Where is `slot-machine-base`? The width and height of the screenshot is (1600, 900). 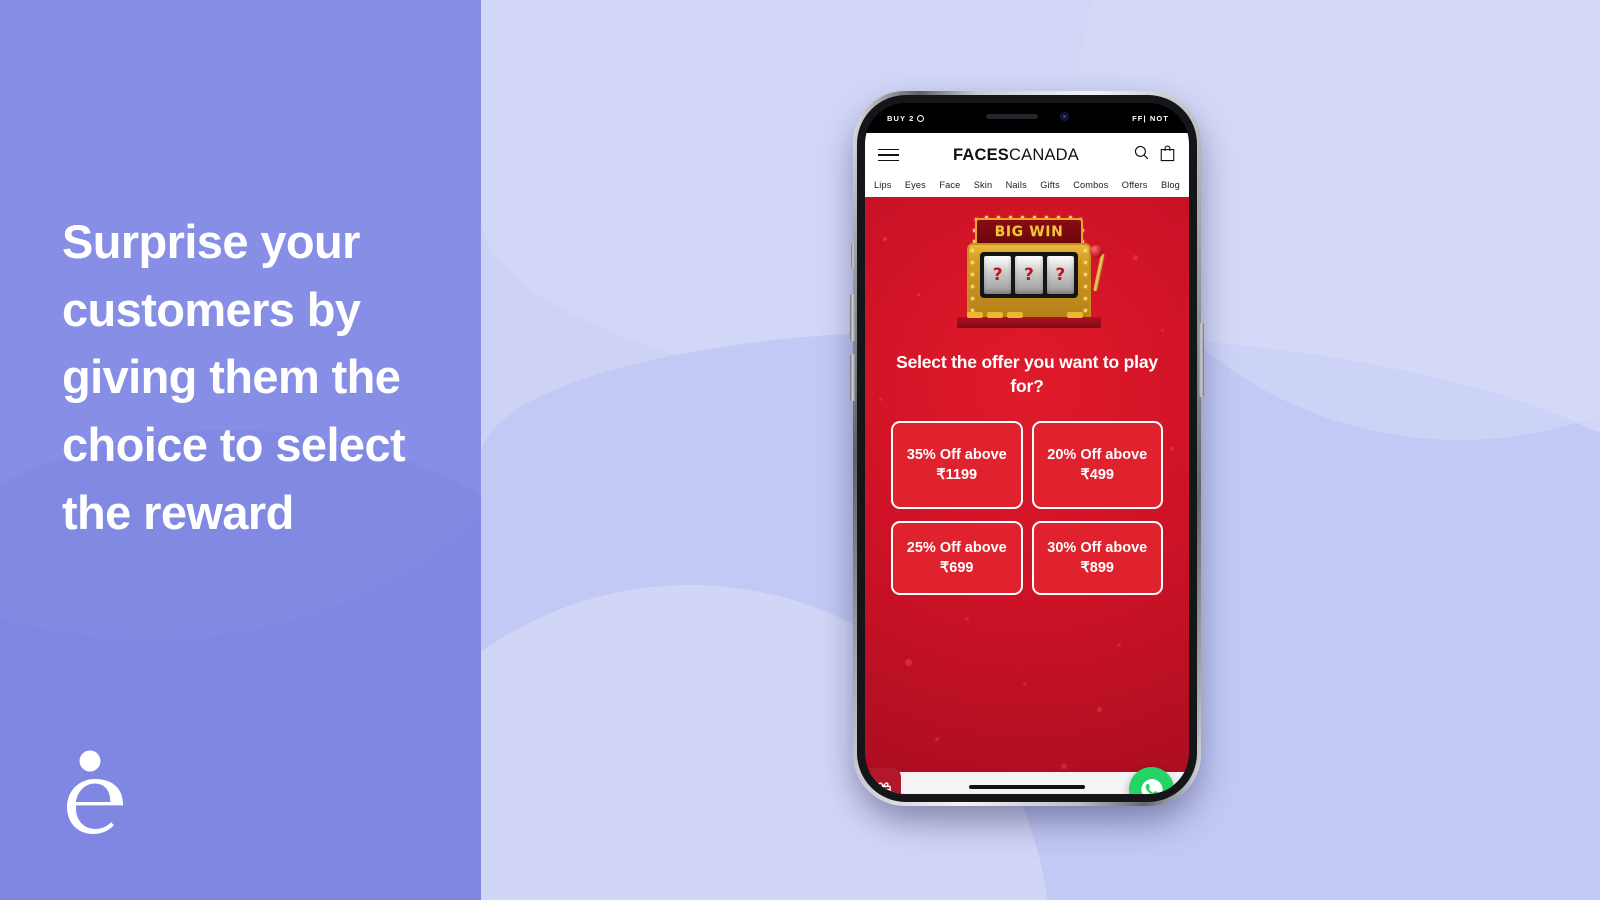
slot-machine-base is located at coordinates (1029, 322).